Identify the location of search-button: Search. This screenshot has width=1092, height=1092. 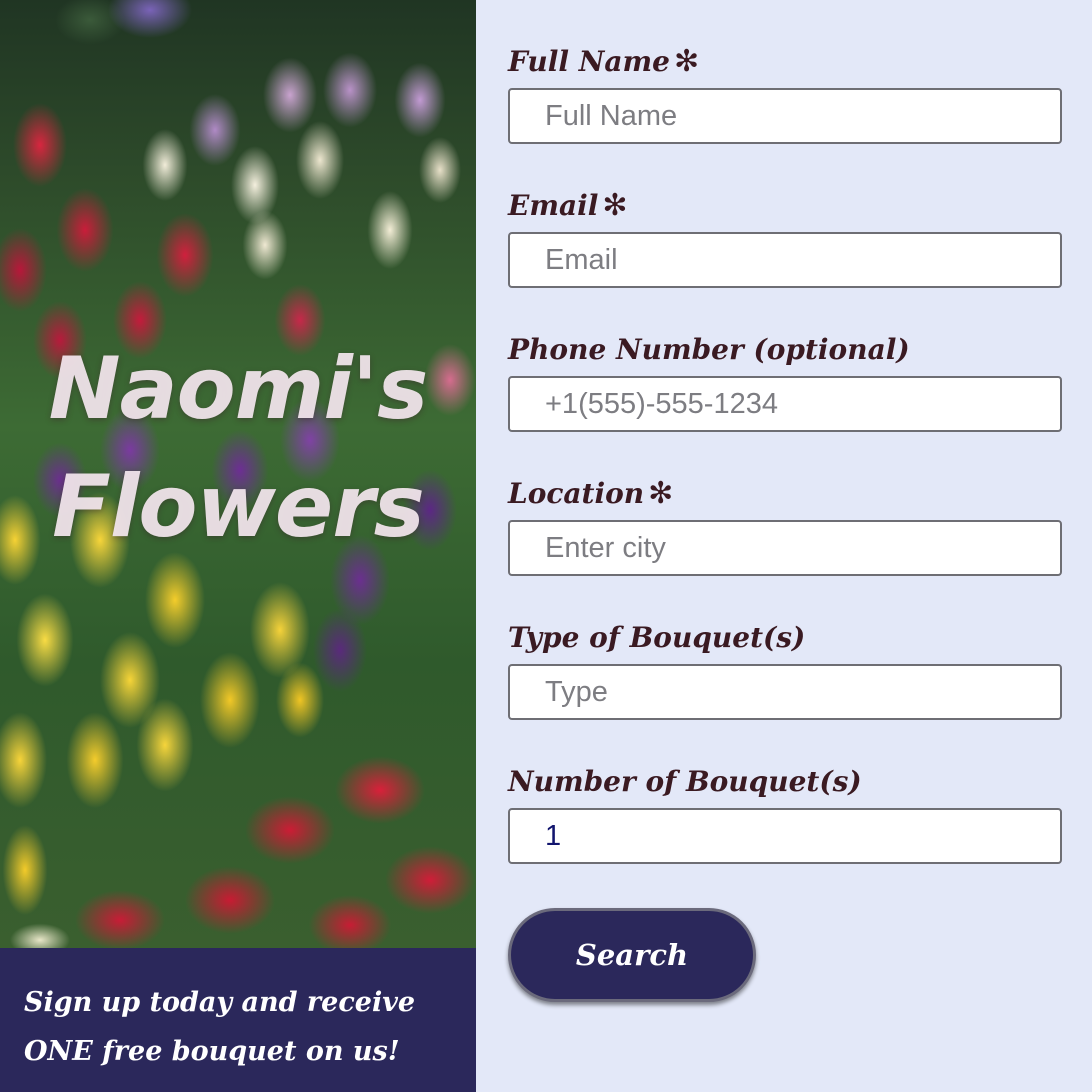
(632, 955).